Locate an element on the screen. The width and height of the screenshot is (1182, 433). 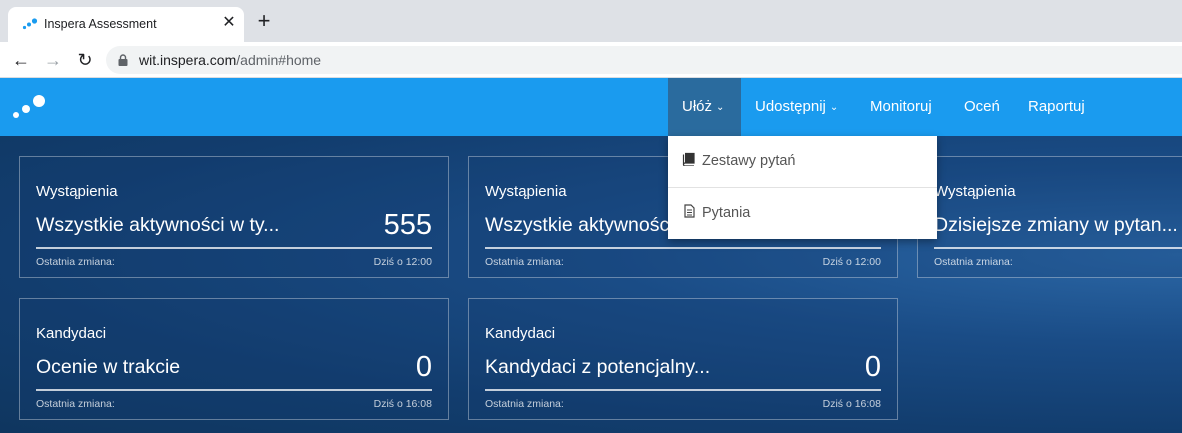
book-icon is located at coordinates (688, 159).